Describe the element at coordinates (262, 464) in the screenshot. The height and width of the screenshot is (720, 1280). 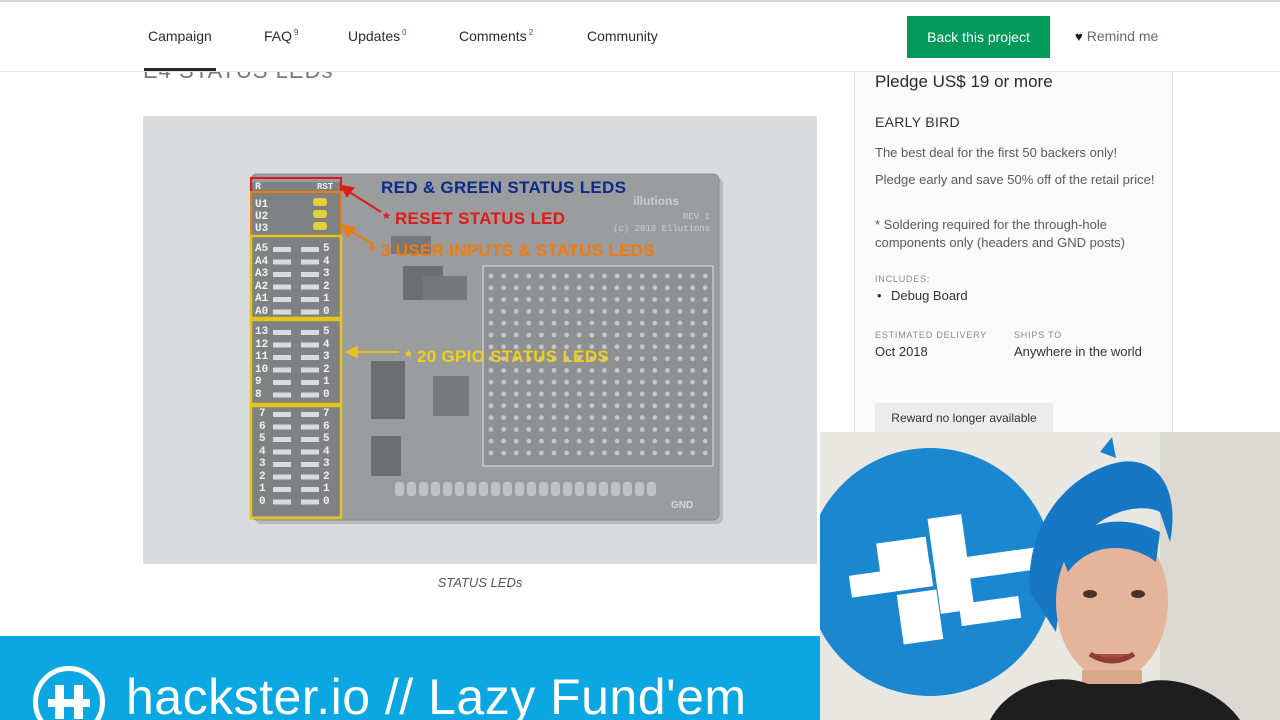
I see `gpio-pin-label: 3` at that location.